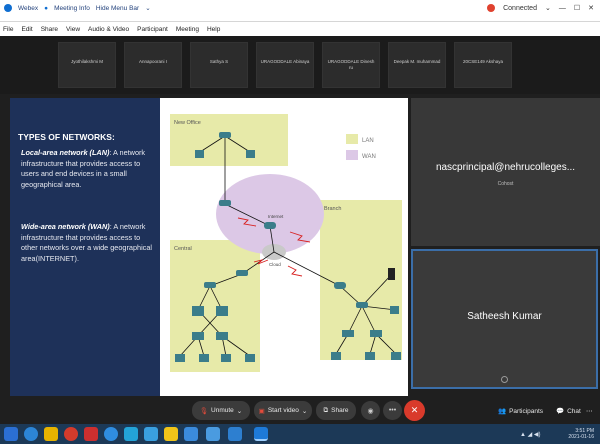 This screenshot has height=444, width=600. I want to click on meeting-info-link: Meeting Info, so click(72, 8).